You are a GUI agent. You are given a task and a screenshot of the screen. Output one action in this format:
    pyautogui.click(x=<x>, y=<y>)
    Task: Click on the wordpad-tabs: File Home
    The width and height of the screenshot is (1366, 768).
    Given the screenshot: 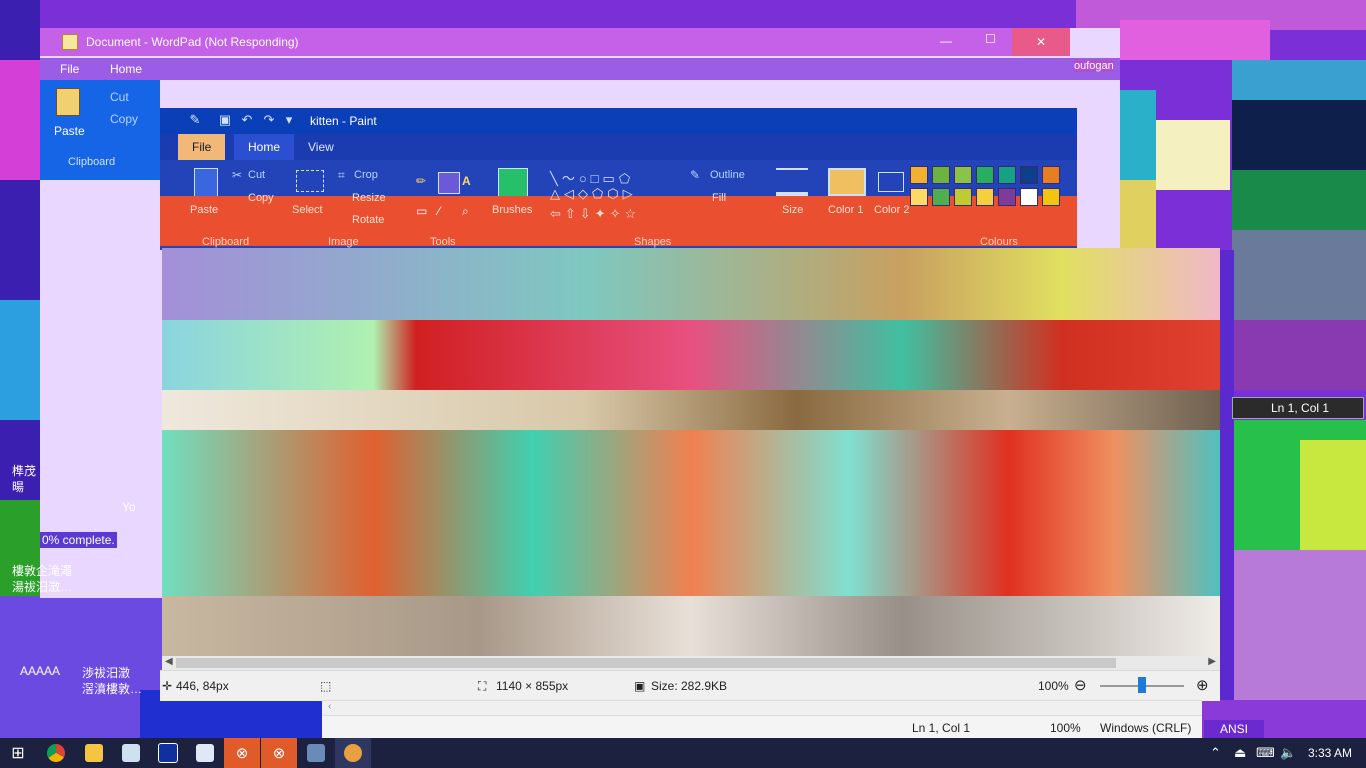 What is the action you would take?
    pyautogui.click(x=580, y=69)
    